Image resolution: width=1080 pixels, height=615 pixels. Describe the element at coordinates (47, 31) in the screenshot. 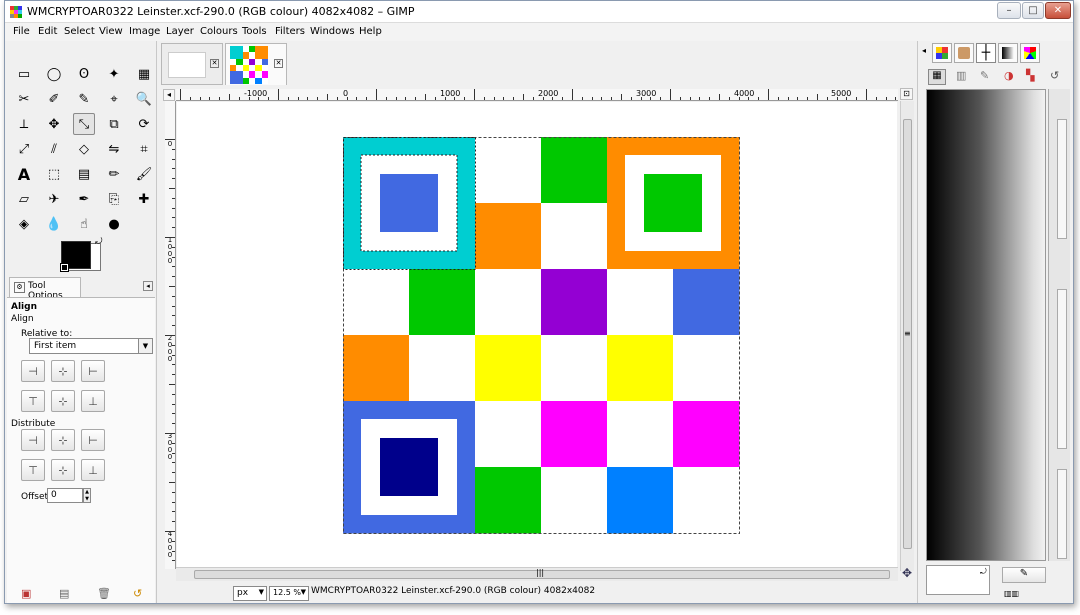

I see `menu-edit: Edit` at that location.